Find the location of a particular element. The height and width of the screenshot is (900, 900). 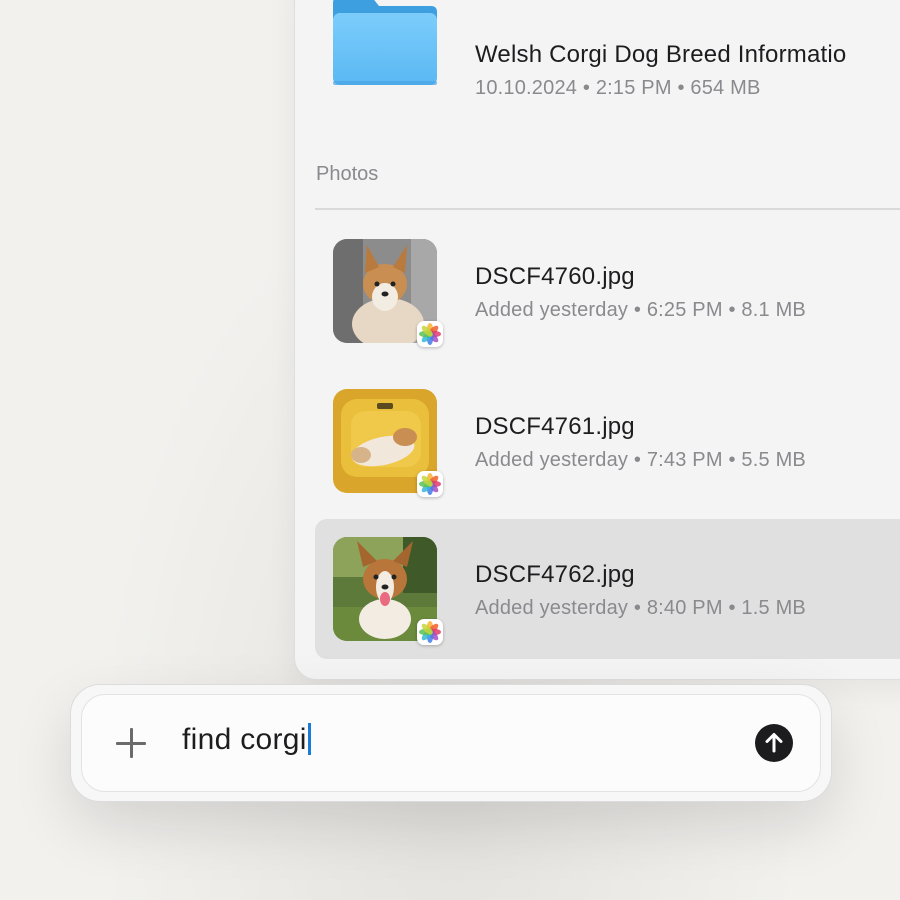

folder-icon is located at coordinates (385, 42).